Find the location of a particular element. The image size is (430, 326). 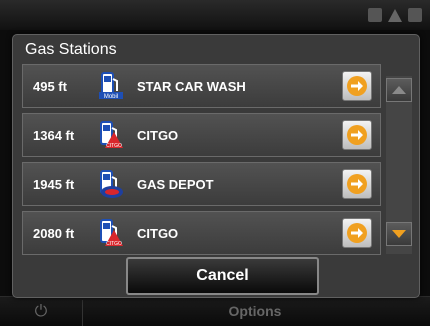

station-distance: 1364 ft is located at coordinates (54, 135).